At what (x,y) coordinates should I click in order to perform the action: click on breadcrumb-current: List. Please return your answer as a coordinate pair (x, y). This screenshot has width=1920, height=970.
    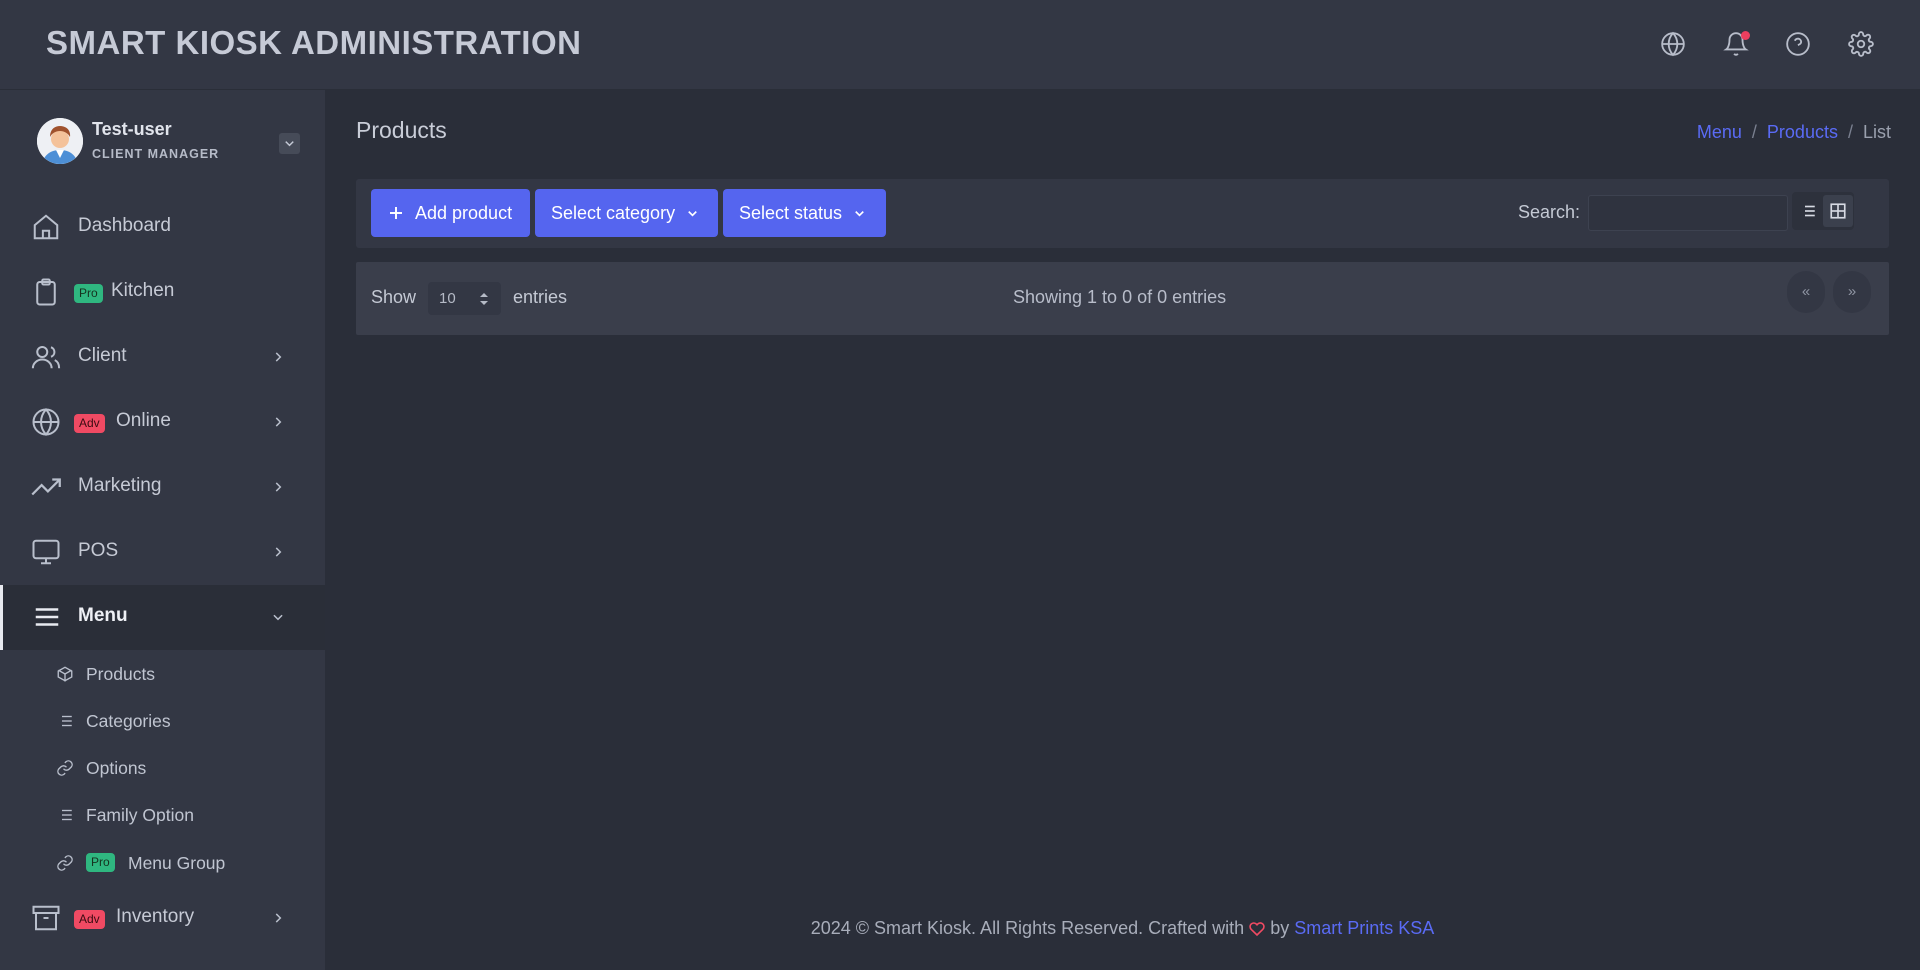
    Looking at the image, I should click on (1876, 132).